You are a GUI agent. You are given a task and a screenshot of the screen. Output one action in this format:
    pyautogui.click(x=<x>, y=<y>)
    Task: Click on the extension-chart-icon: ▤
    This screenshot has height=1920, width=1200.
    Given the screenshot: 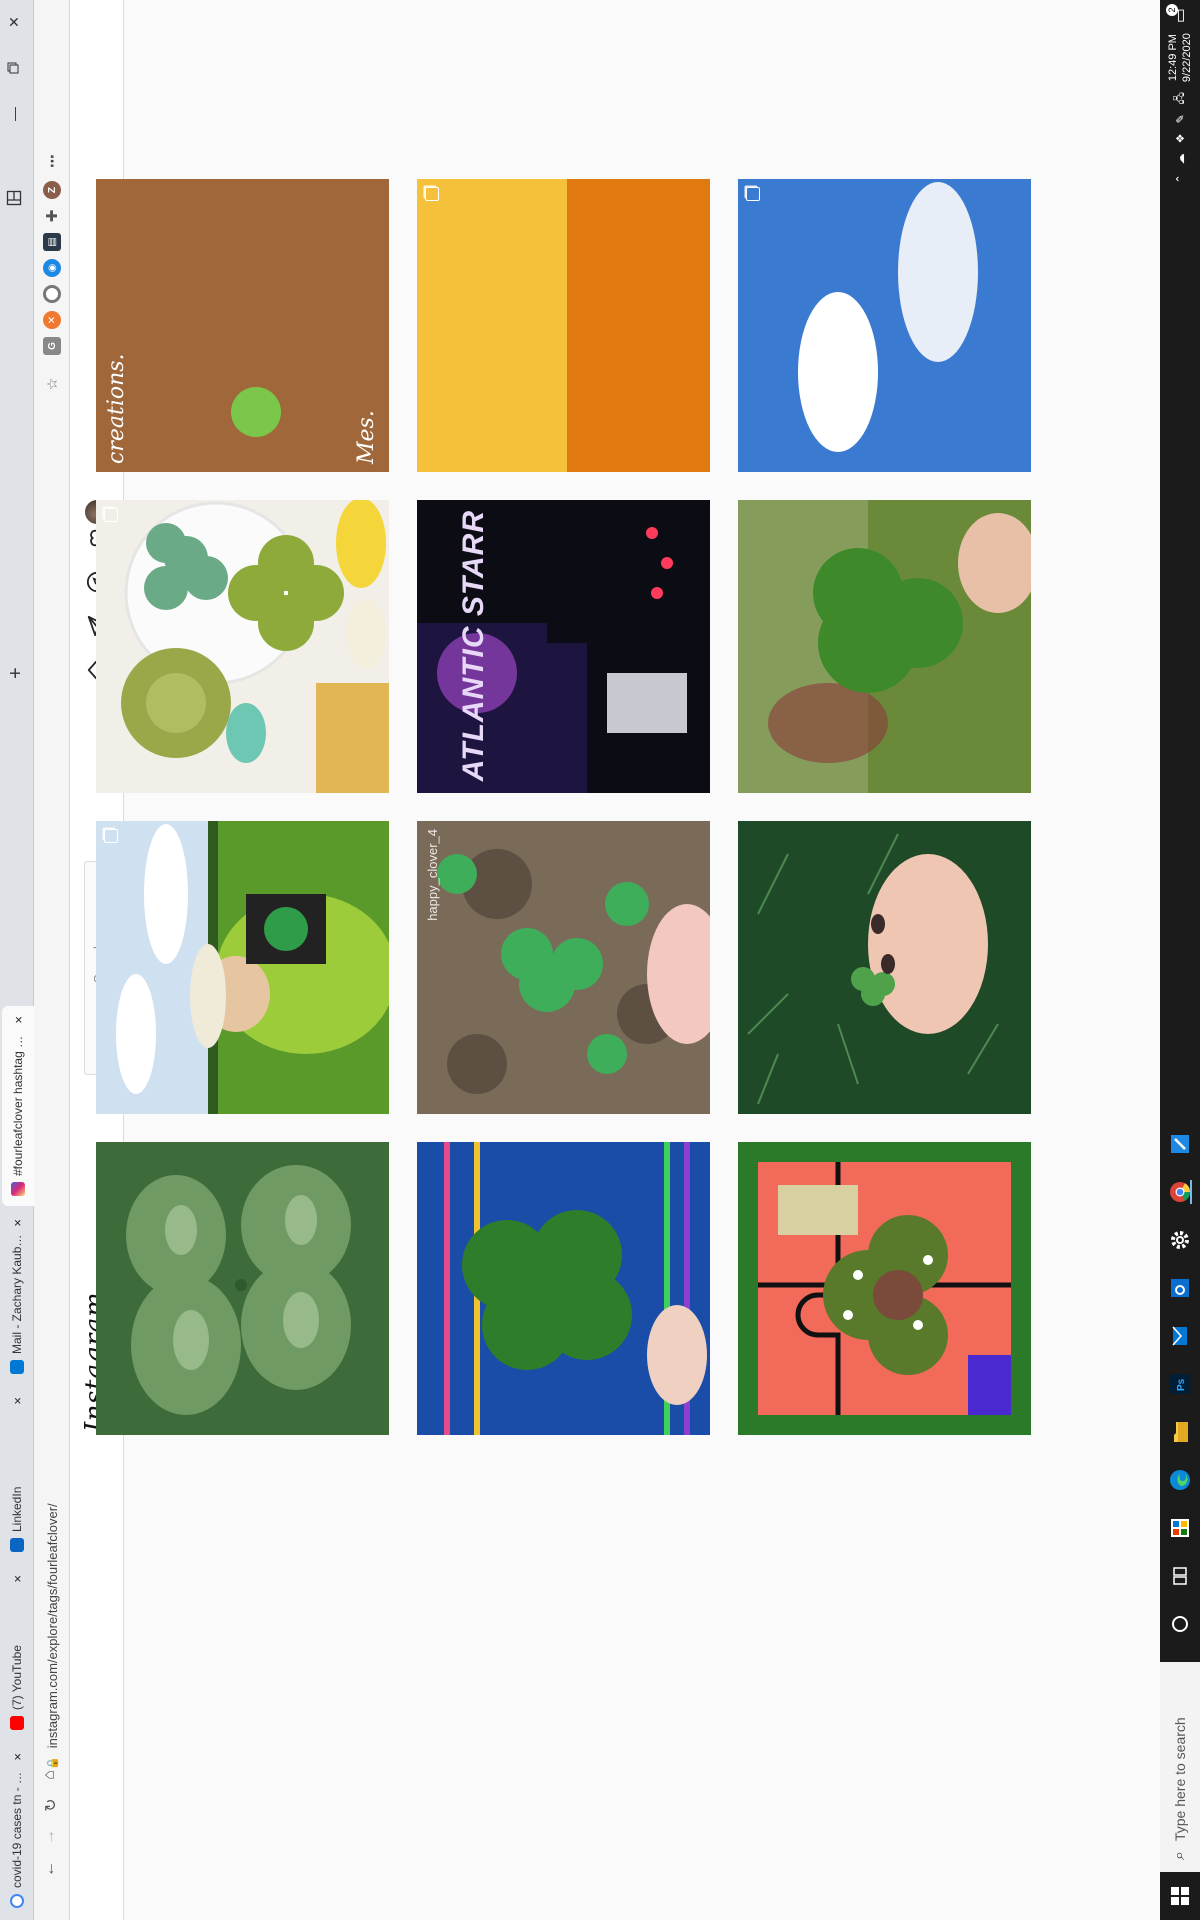 What is the action you would take?
    pyautogui.click(x=52, y=242)
    